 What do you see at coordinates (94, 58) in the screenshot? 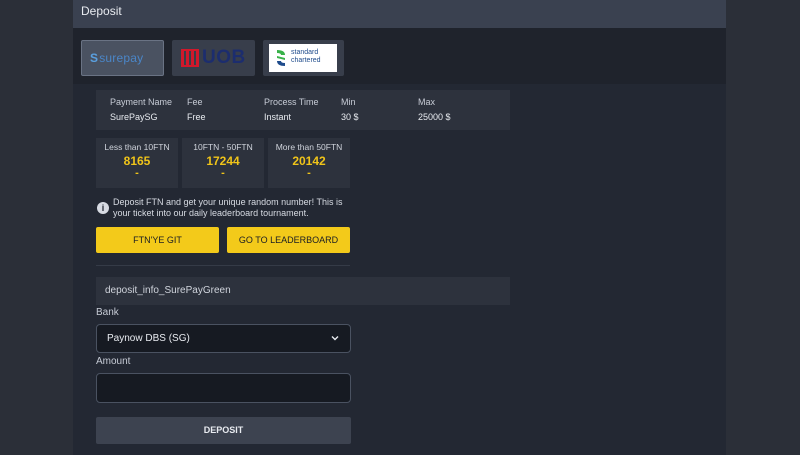
I see `surepay-mark-icon: S` at bounding box center [94, 58].